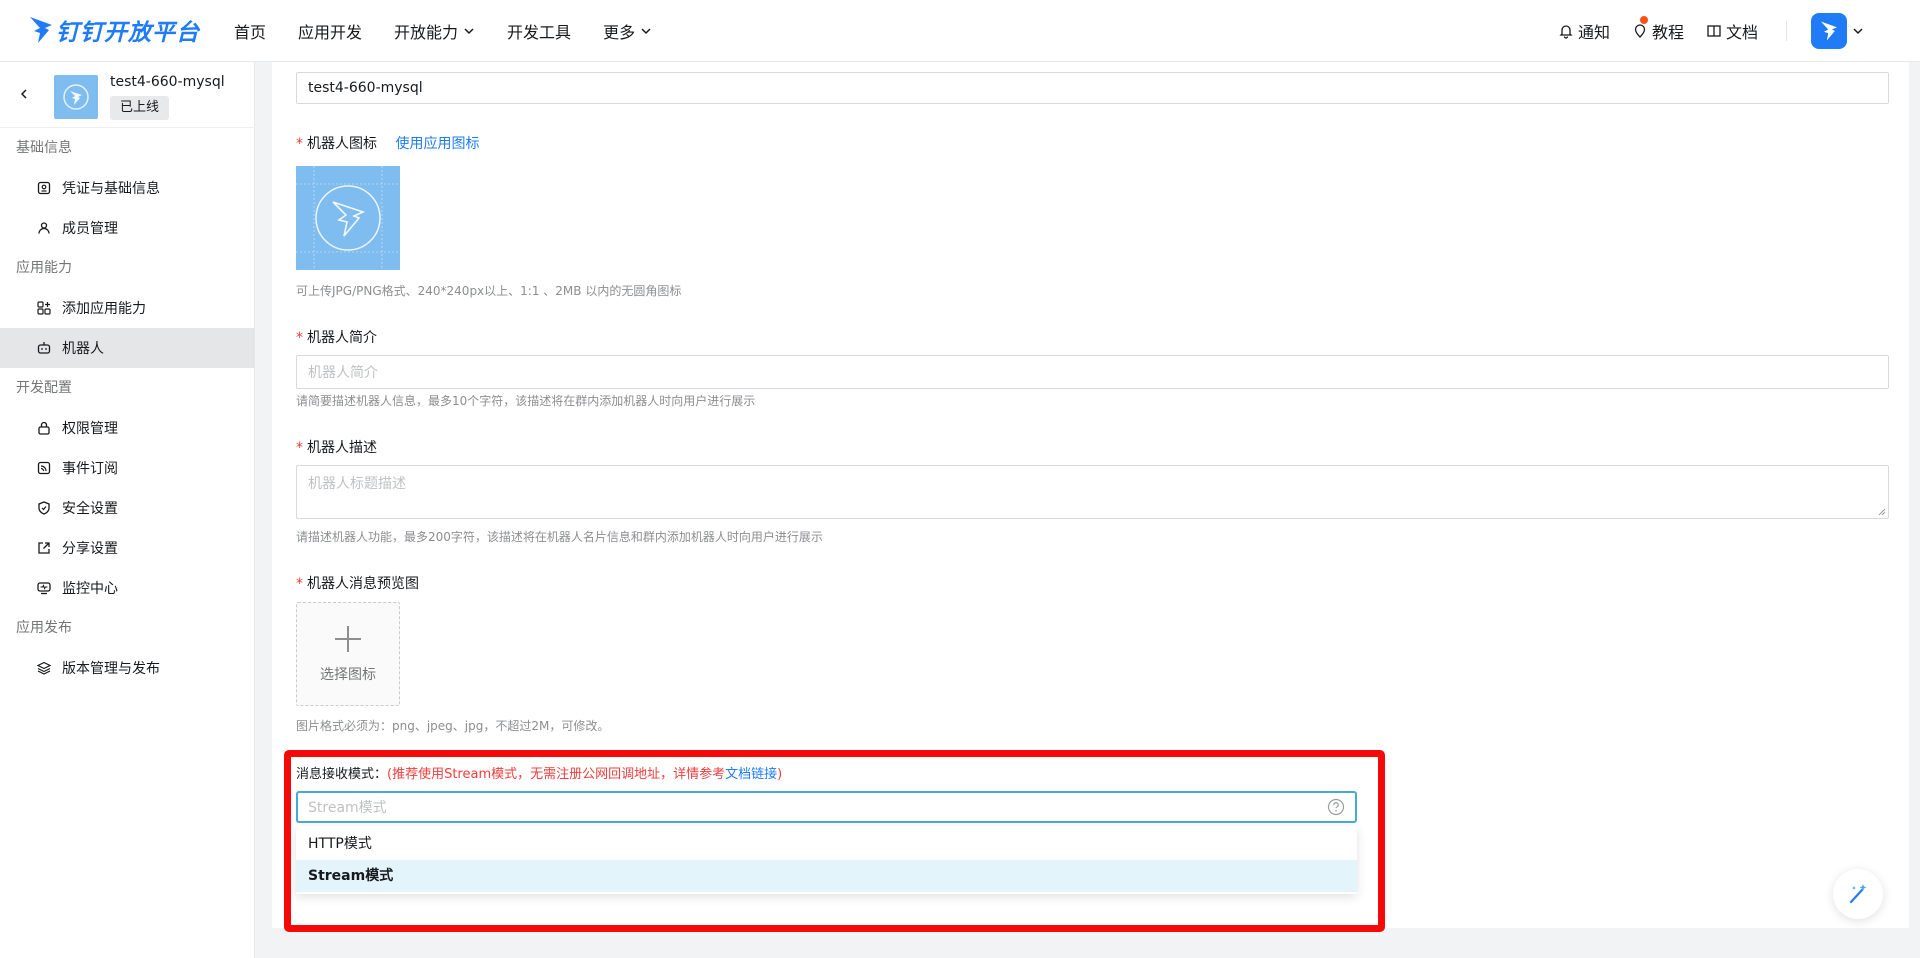  Describe the element at coordinates (826, 876) in the screenshot. I see `dropdown-option-stream: Stream模式` at that location.